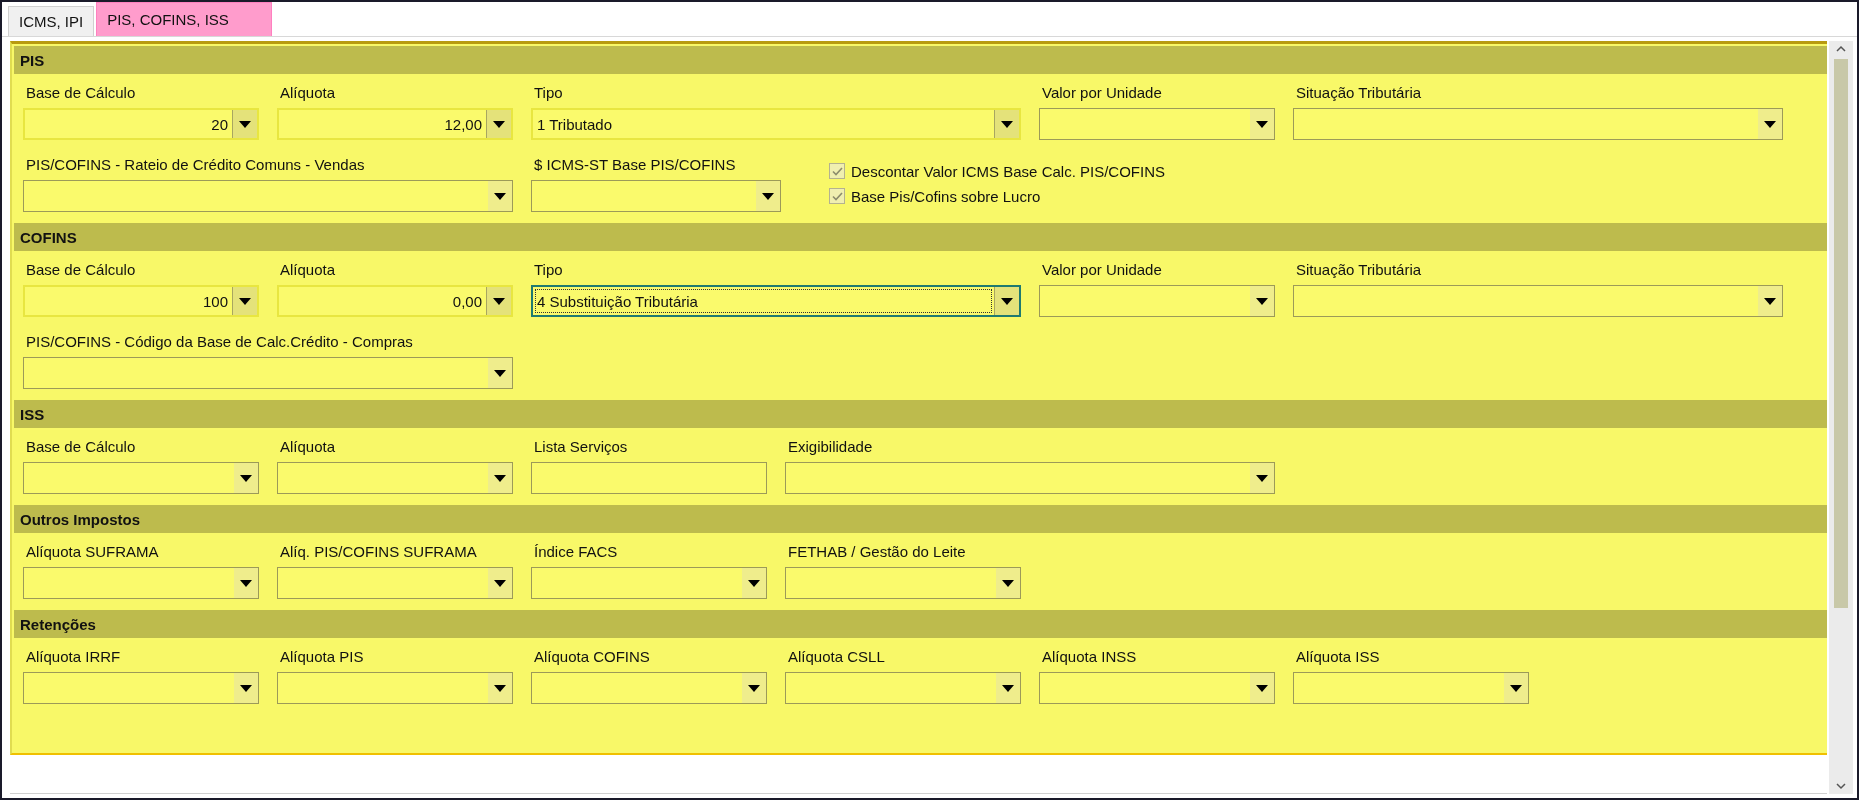 Image resolution: width=1859 pixels, height=800 pixels. Describe the element at coordinates (581, 447) in the screenshot. I see `field-label: Lista Serviços` at that location.